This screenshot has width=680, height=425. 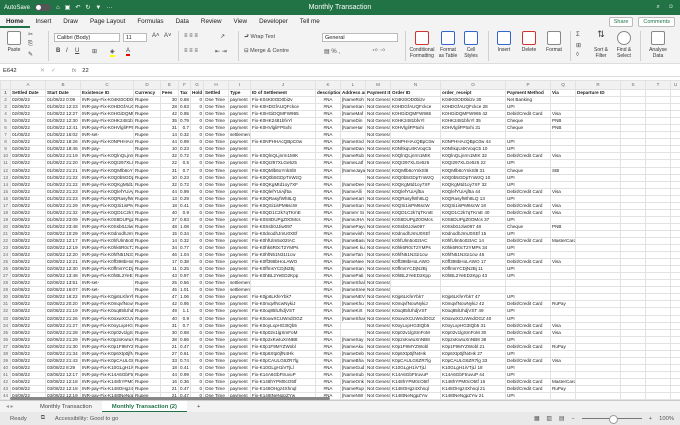 What do you see at coordinates (5, 311) in the screenshot?
I see `row-header: 32` at bounding box center [5, 311].